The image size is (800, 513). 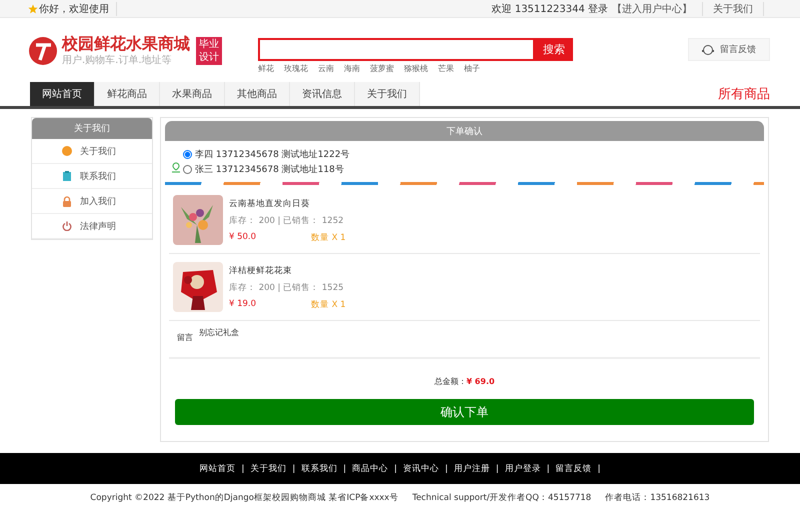 I want to click on footer-link: 网站首页, so click(x=218, y=468).